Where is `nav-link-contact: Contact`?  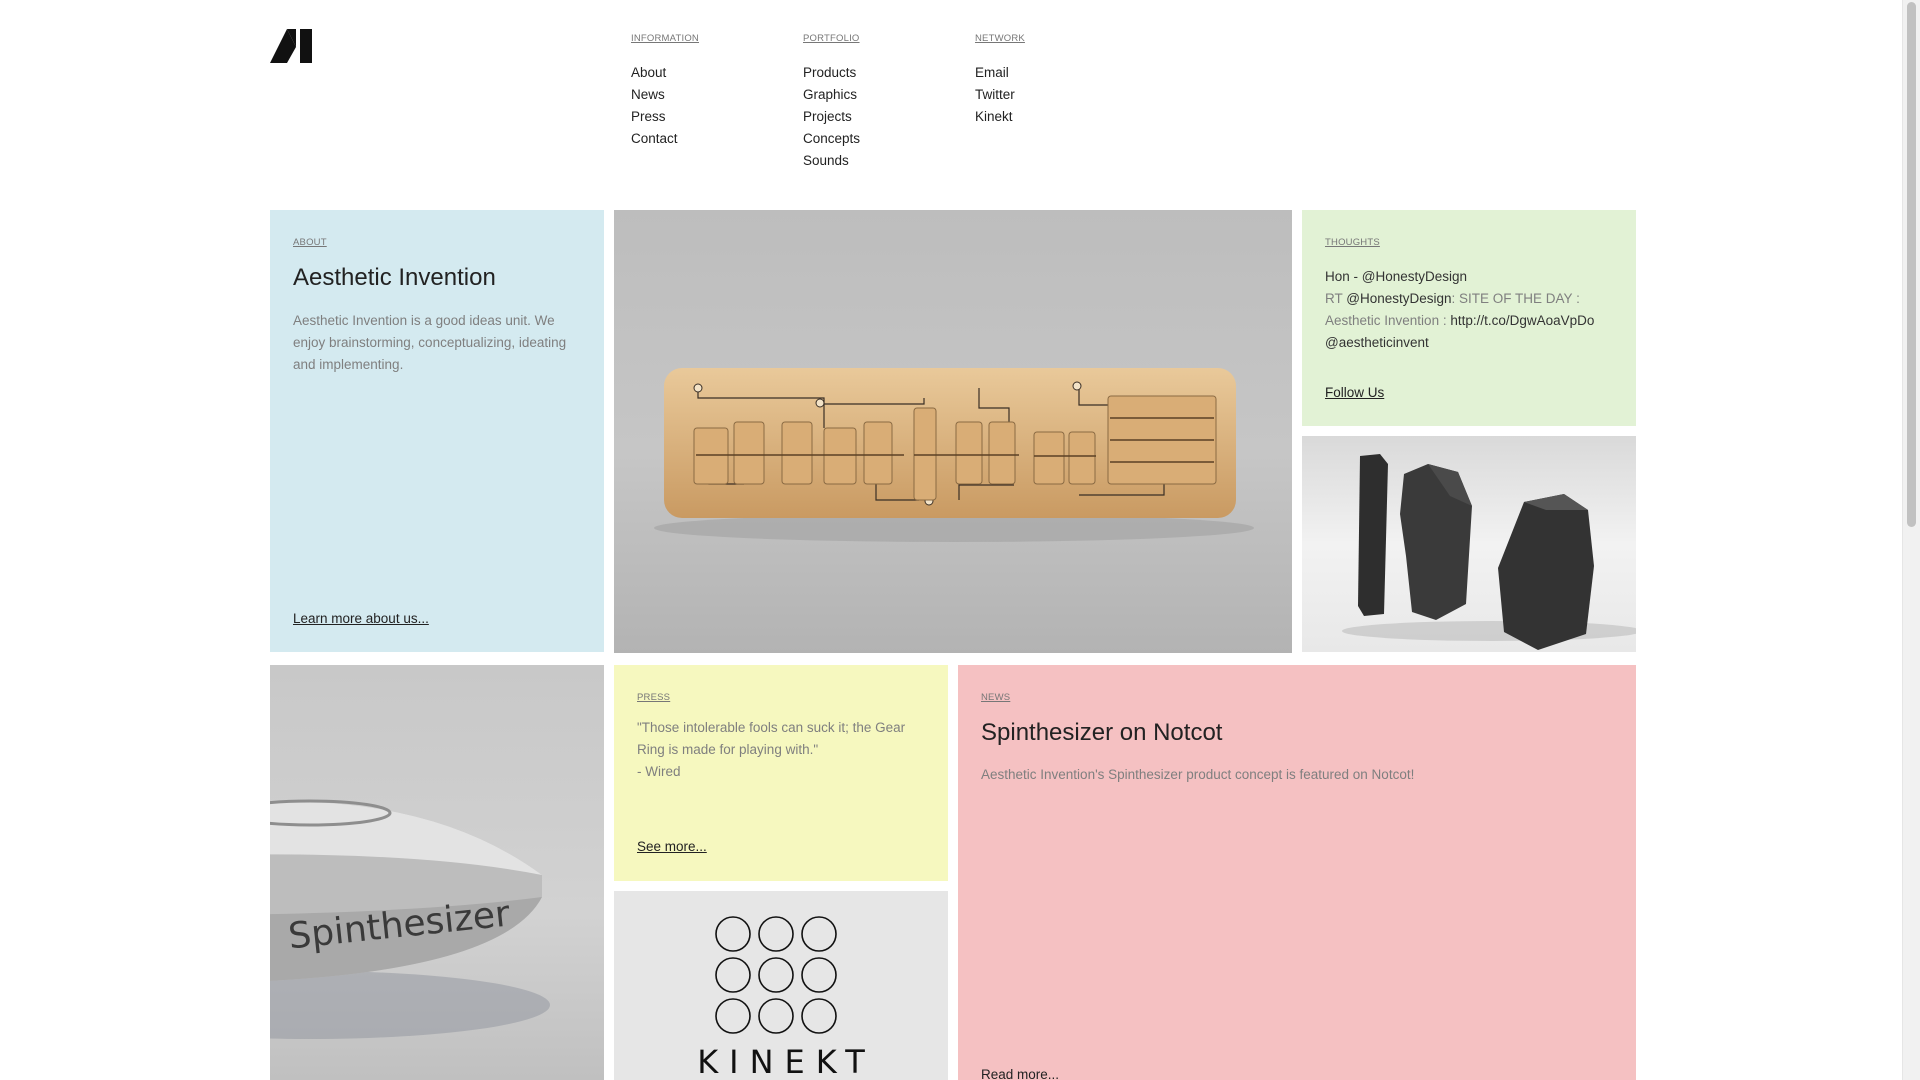
nav-link-contact: Contact is located at coordinates (665, 139).